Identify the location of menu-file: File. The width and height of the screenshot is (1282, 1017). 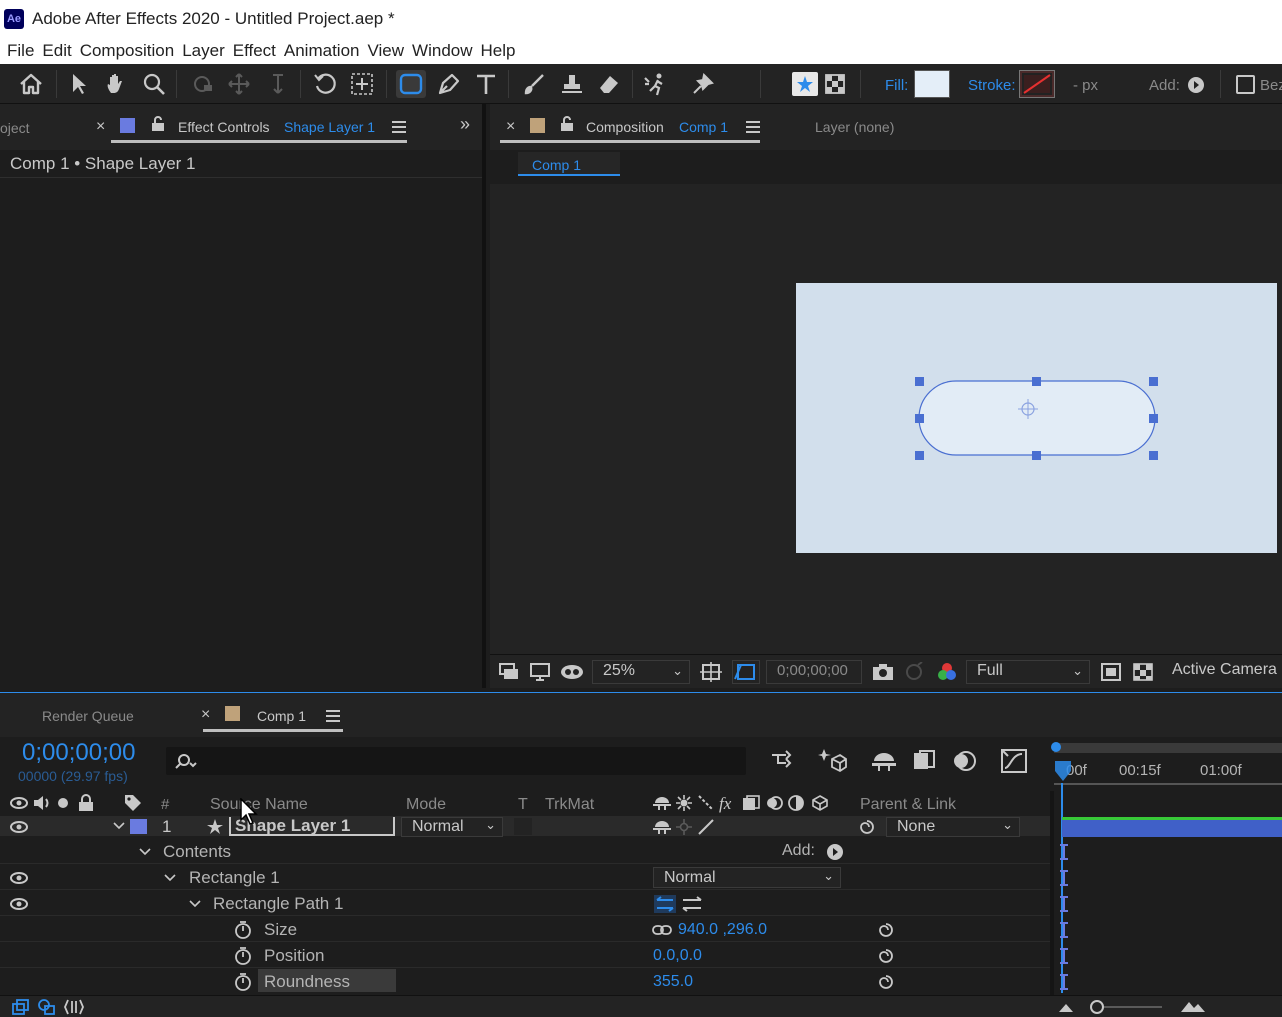
(20, 51).